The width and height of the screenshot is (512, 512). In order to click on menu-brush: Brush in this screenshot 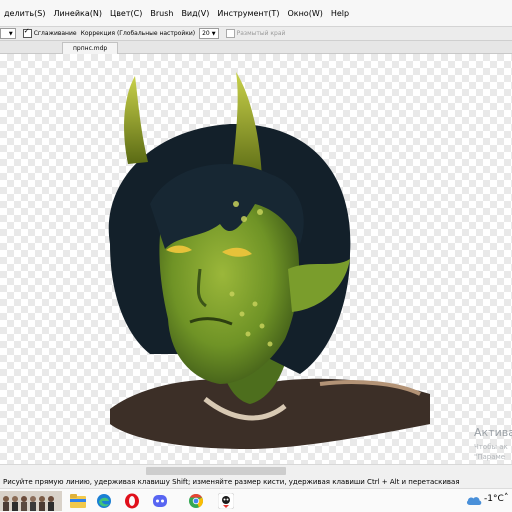, I will do `click(161, 13)`.